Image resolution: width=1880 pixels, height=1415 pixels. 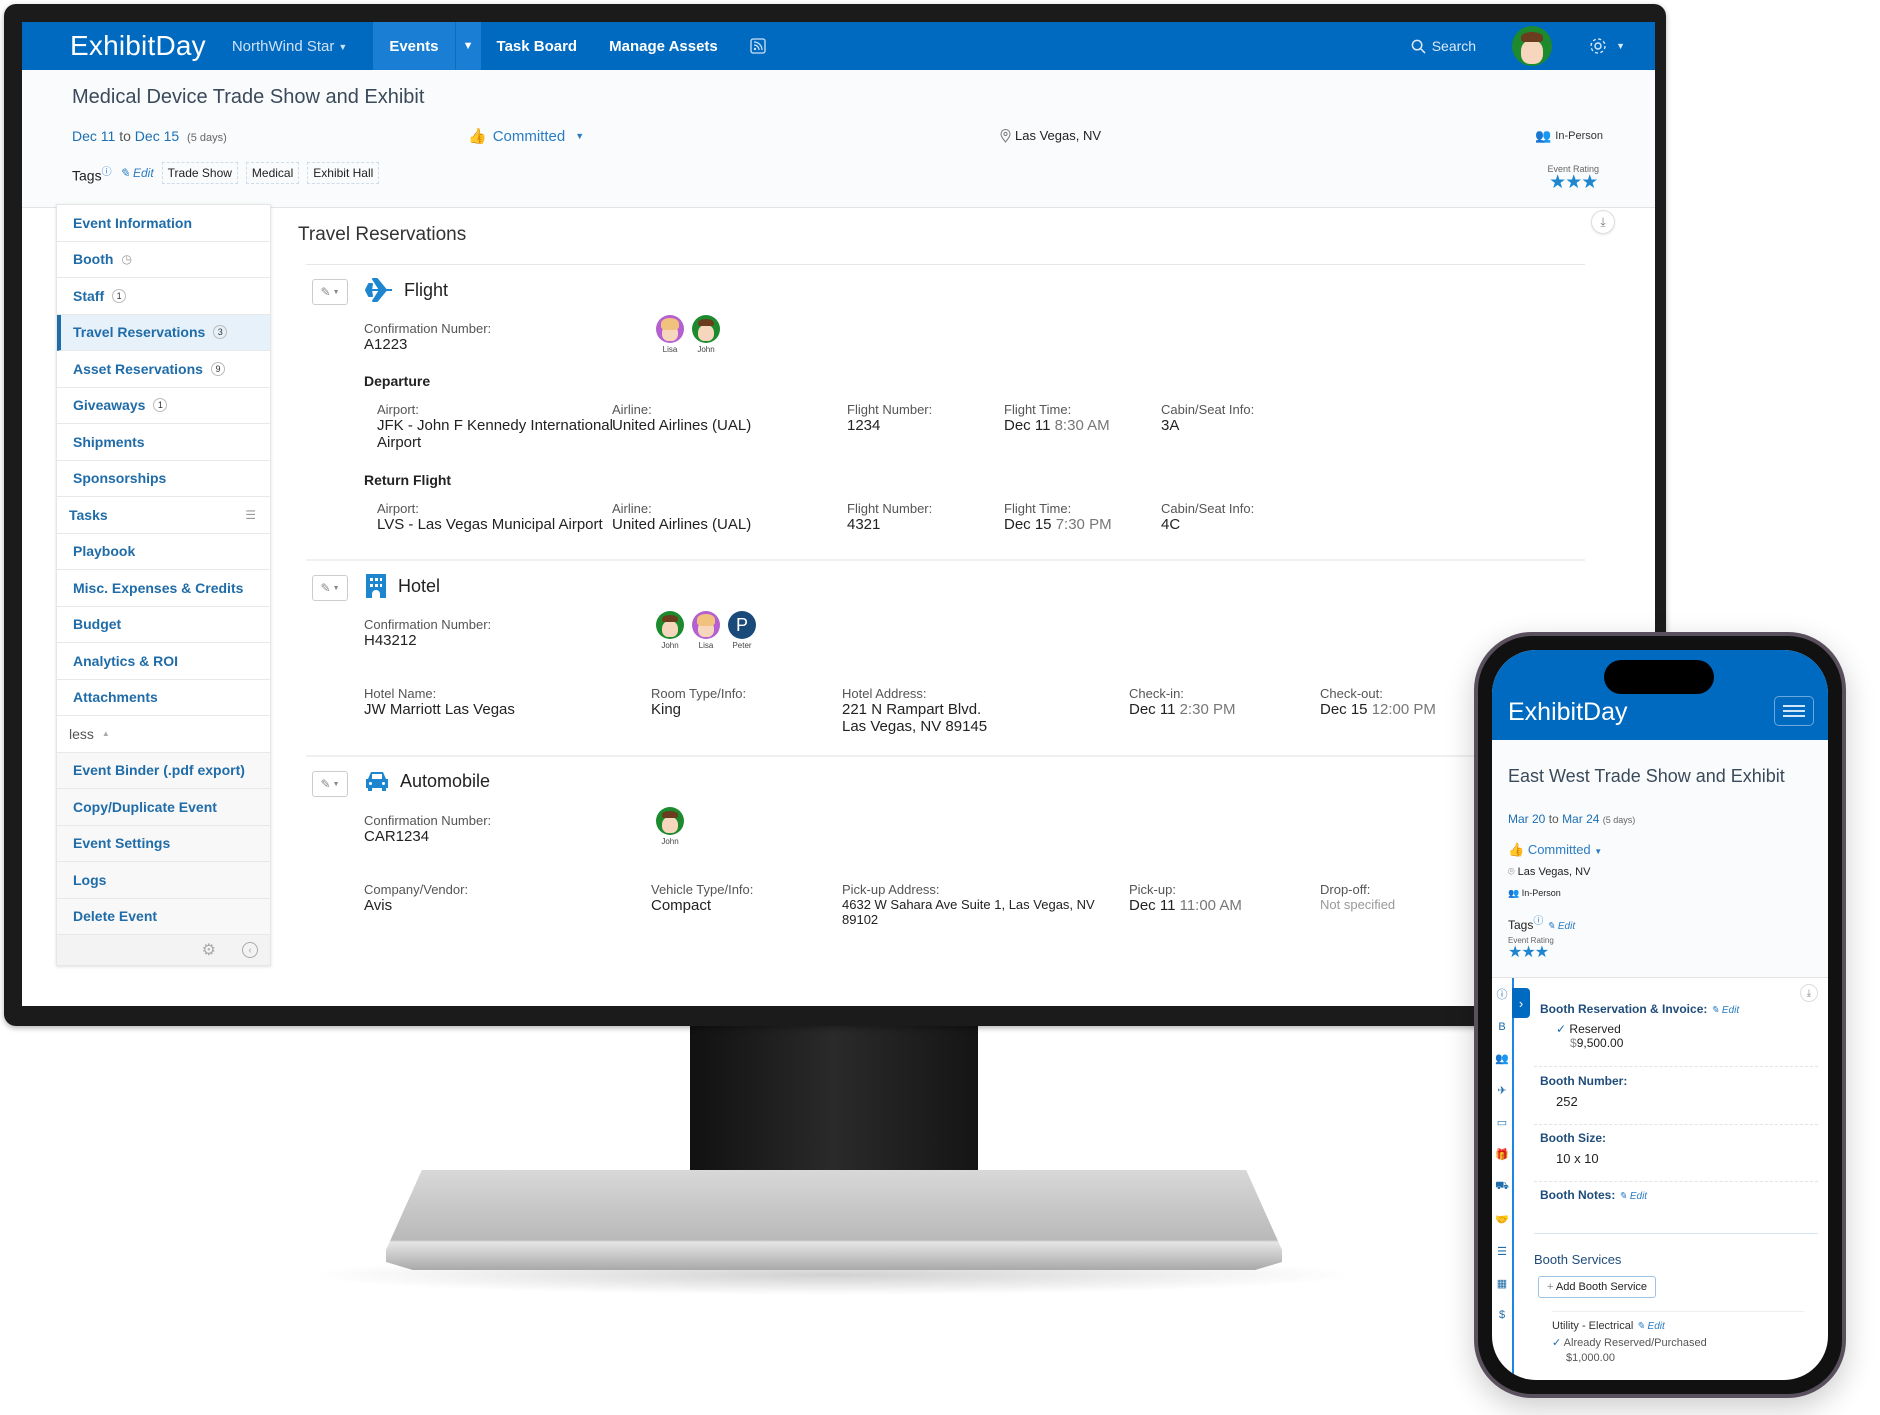 What do you see at coordinates (670, 821) in the screenshot?
I see `avatar` at bounding box center [670, 821].